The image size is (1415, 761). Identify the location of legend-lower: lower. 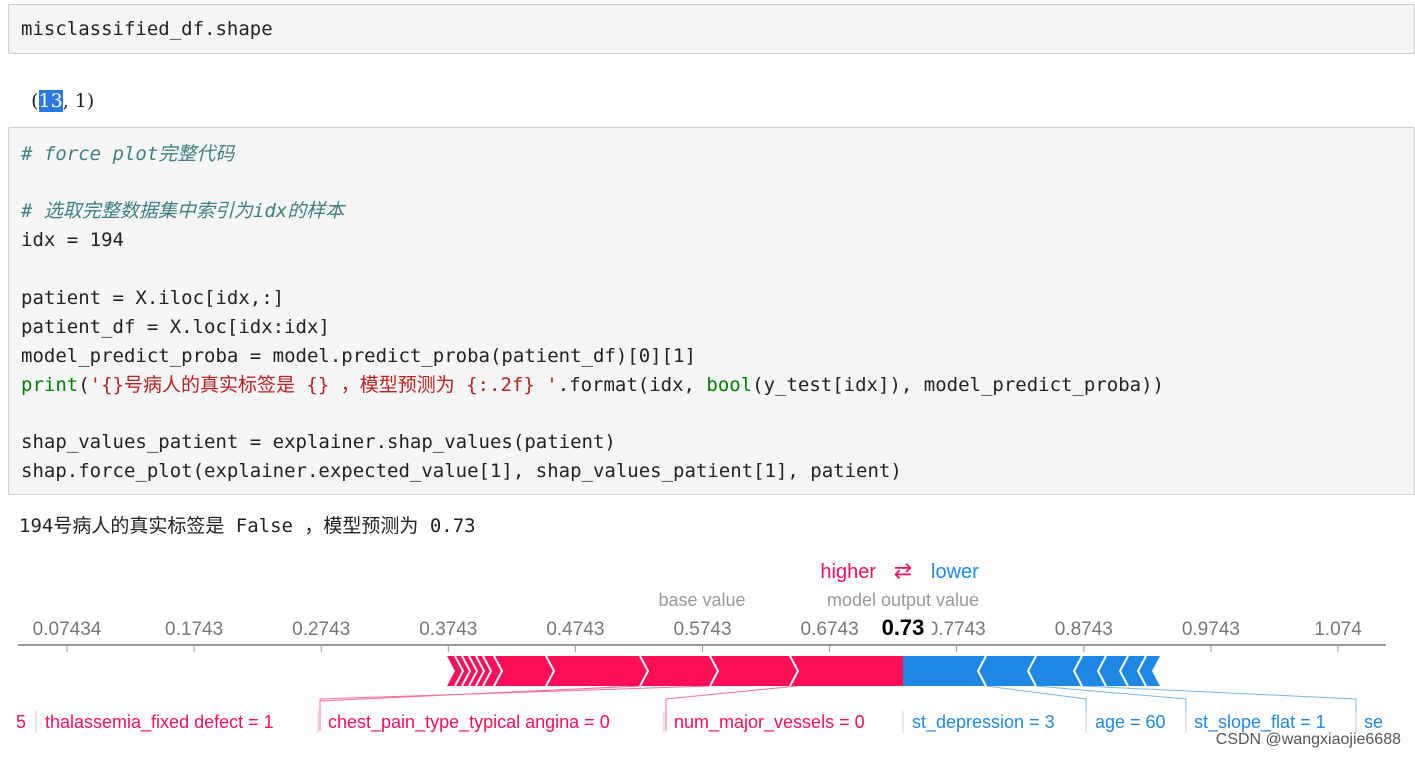
(955, 572).